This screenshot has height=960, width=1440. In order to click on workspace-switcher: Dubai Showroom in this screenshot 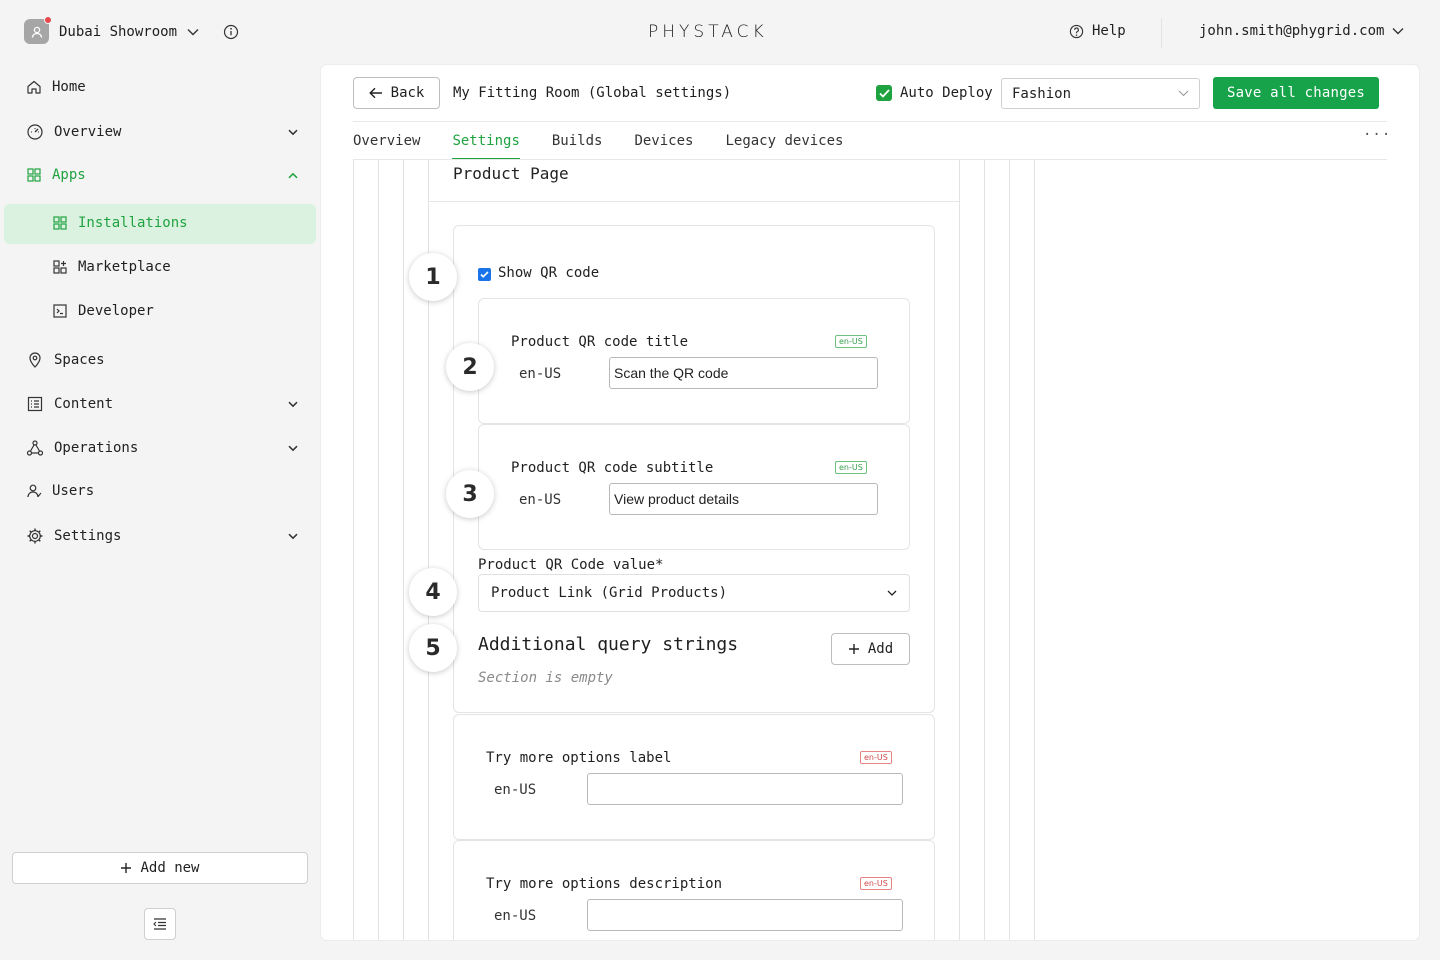, I will do `click(131, 30)`.